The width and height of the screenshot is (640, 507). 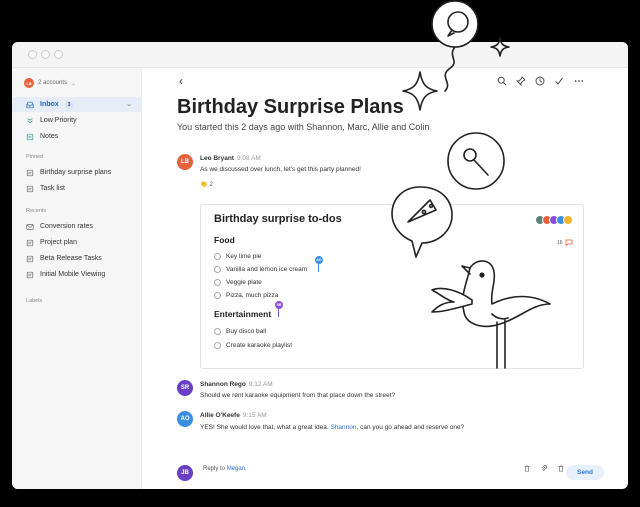 I want to click on mail-icon, so click(x=30, y=226).